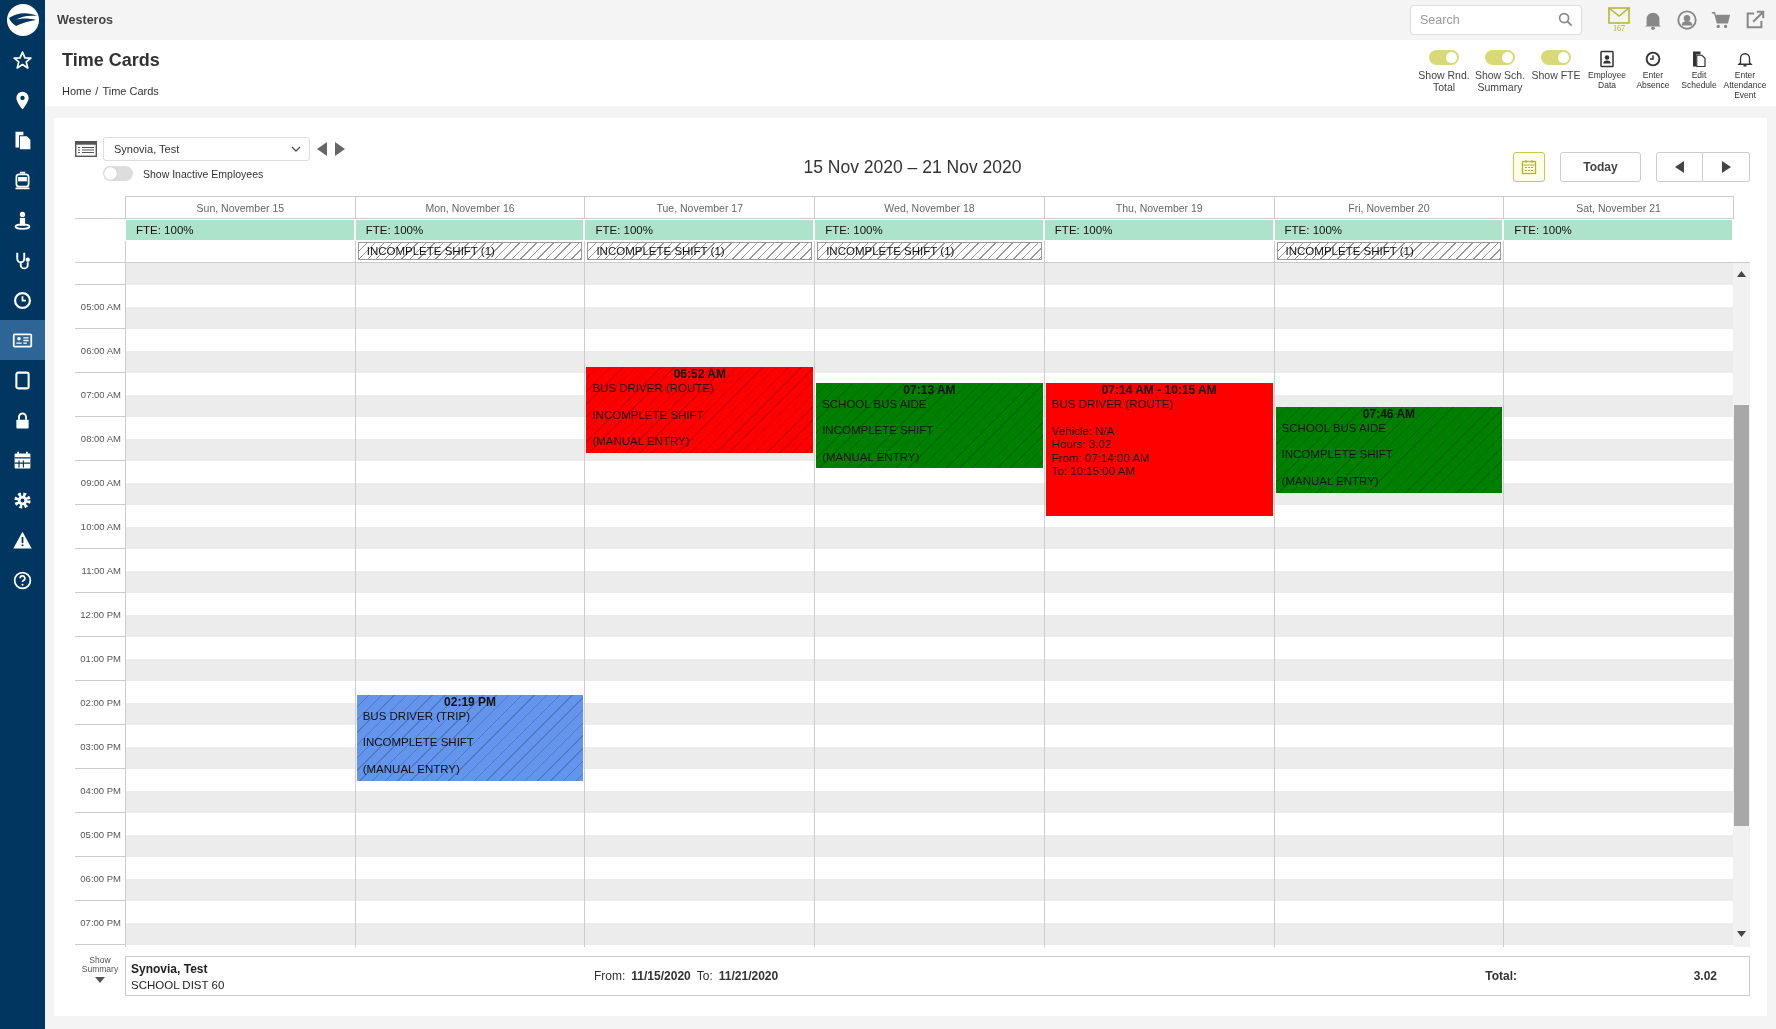 The image size is (1776, 1029). I want to click on logo-icon, so click(22, 20).